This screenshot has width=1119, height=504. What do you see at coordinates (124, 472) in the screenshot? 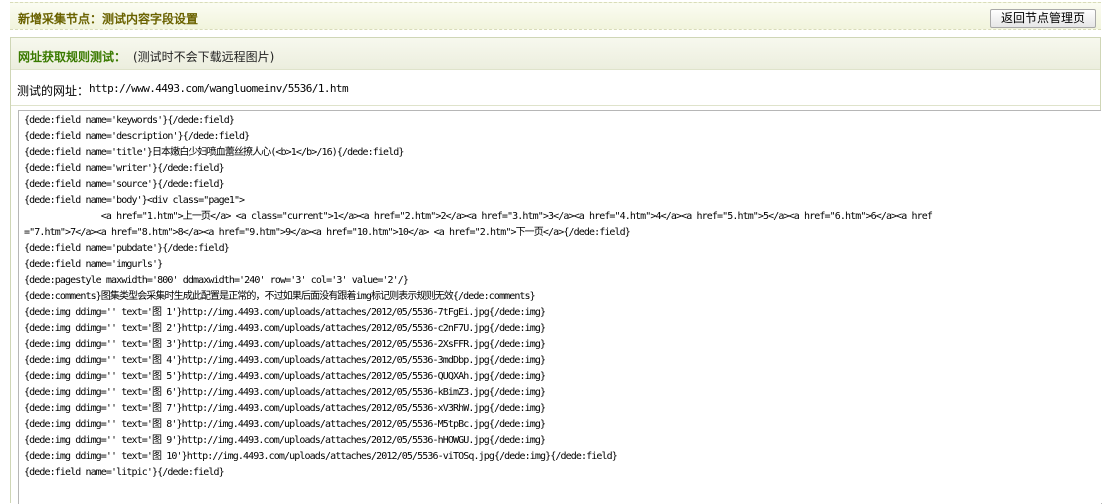
I see `result-line: {dede:field name='litpic'}{/dede:field}` at bounding box center [124, 472].